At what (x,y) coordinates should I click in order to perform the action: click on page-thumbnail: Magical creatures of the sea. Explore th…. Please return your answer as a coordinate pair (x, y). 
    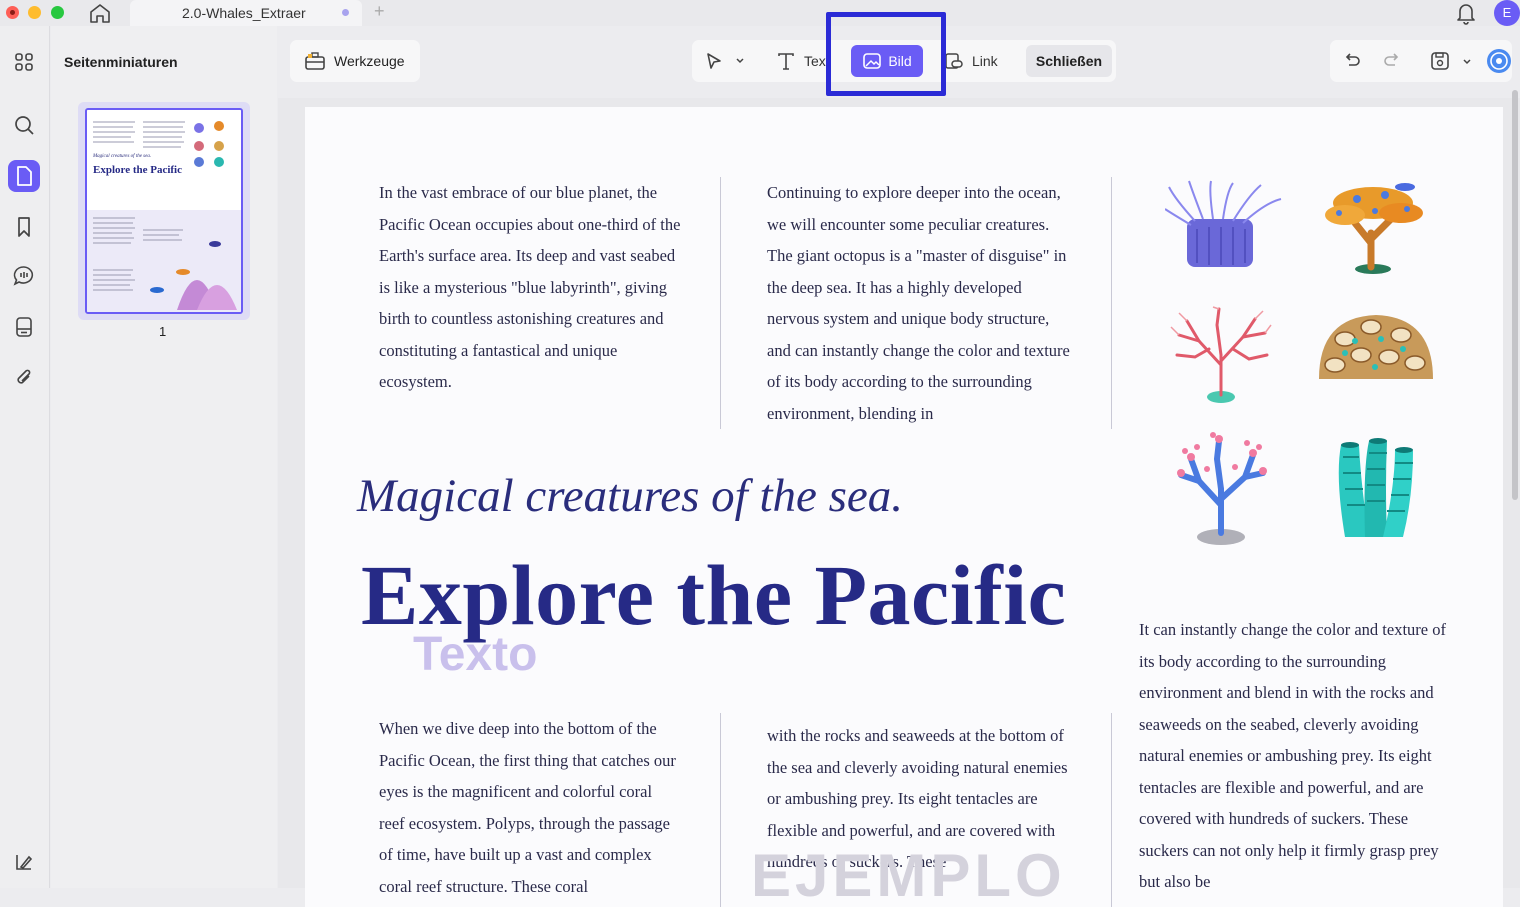
    Looking at the image, I should click on (164, 211).